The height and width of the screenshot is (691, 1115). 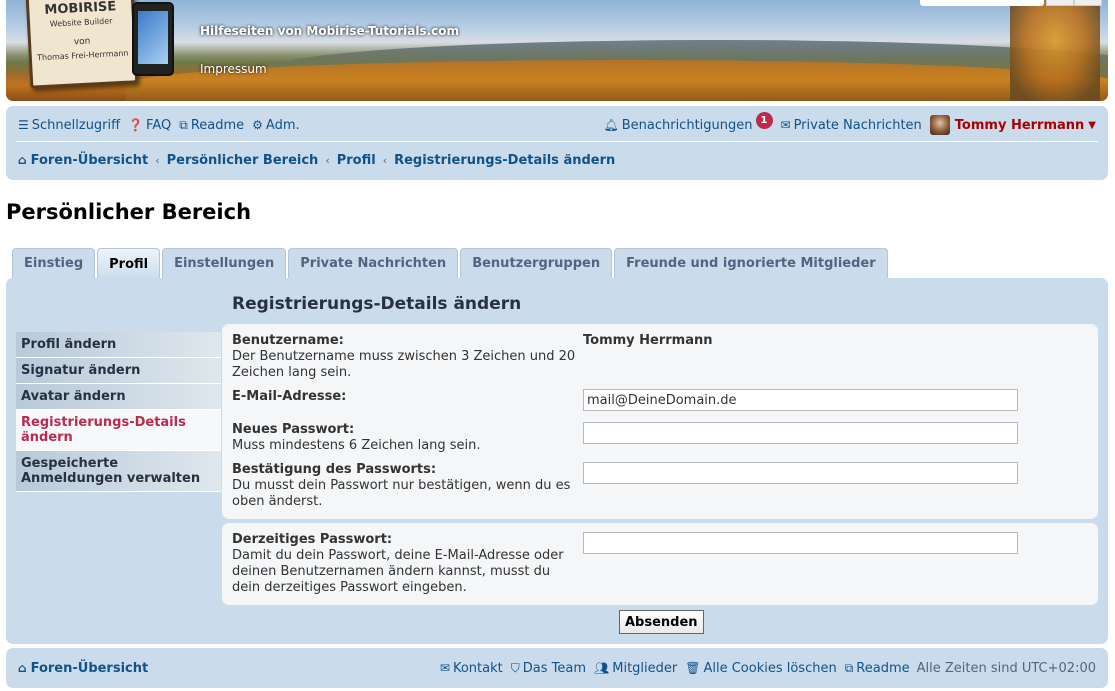 I want to click on inbox-icon: ✉, so click(x=785, y=125).